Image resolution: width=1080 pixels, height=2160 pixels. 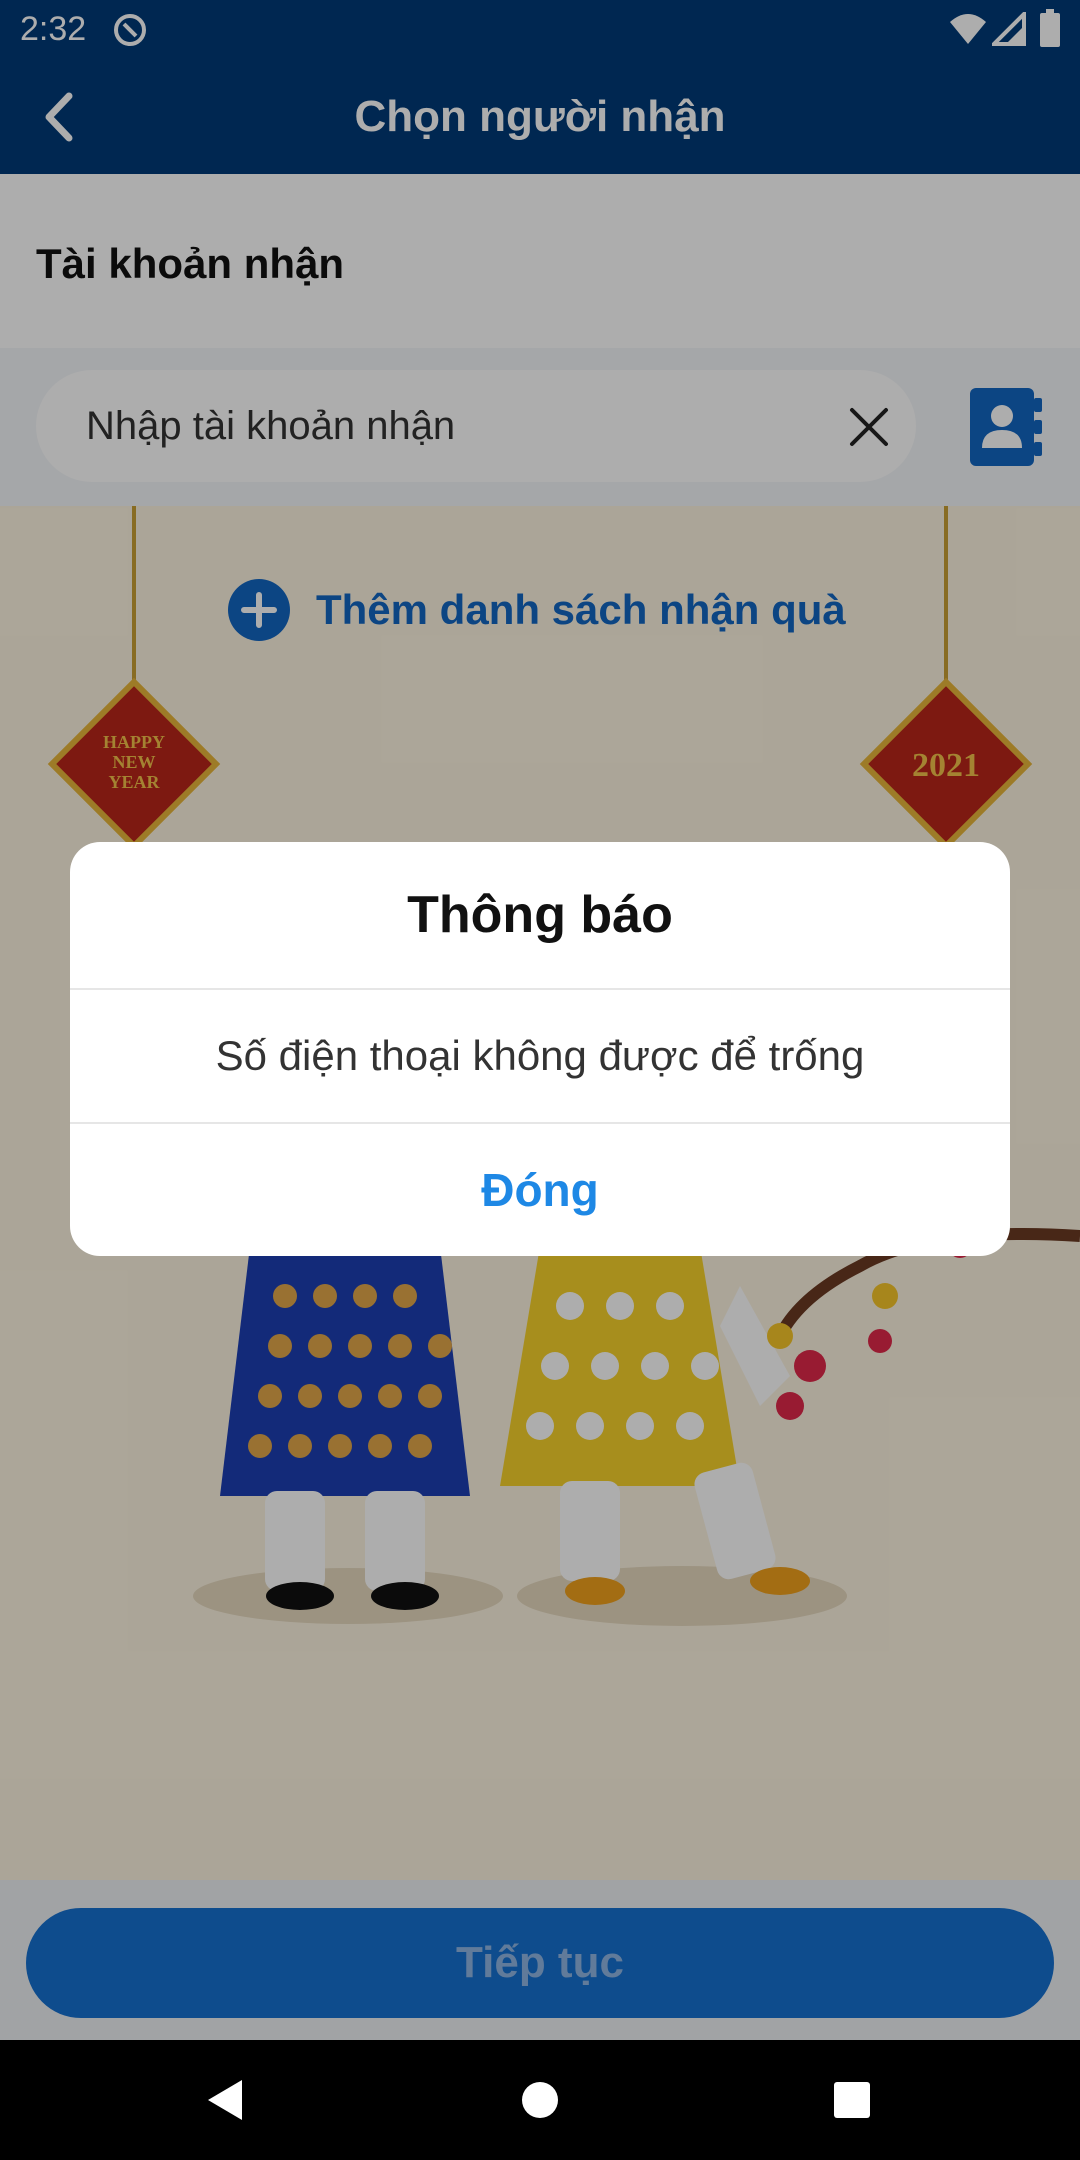 I want to click on dialog-title: Thông báo, so click(x=540, y=915).